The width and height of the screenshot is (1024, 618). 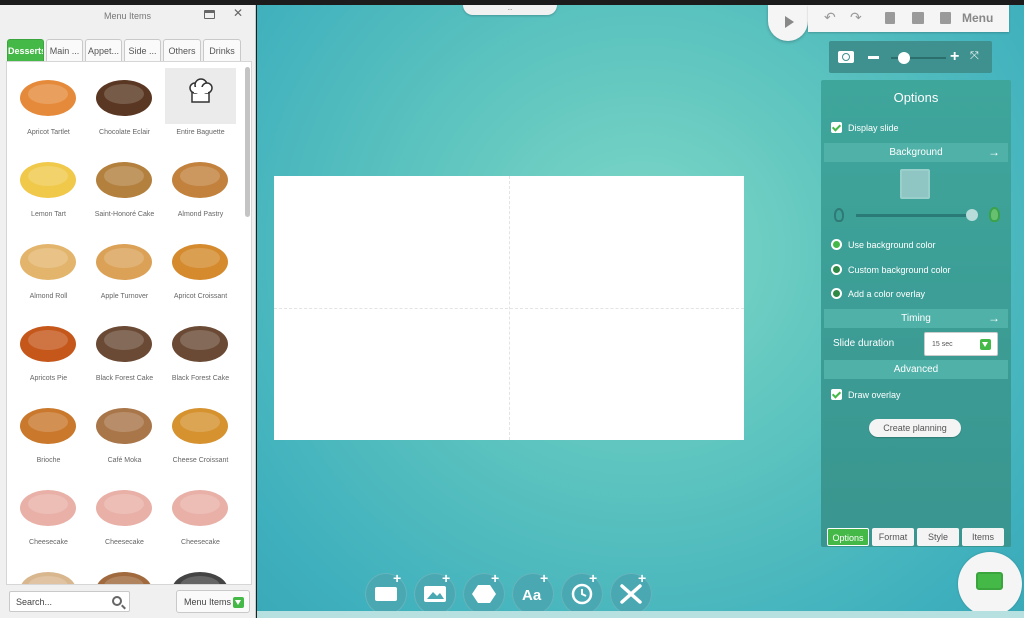 I want to click on add-text-button: Aa +, so click(x=533, y=593).